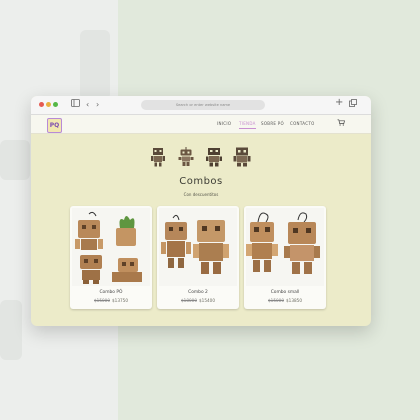 The height and width of the screenshot is (420, 420). I want to click on site-logo: PQ, so click(54, 125).